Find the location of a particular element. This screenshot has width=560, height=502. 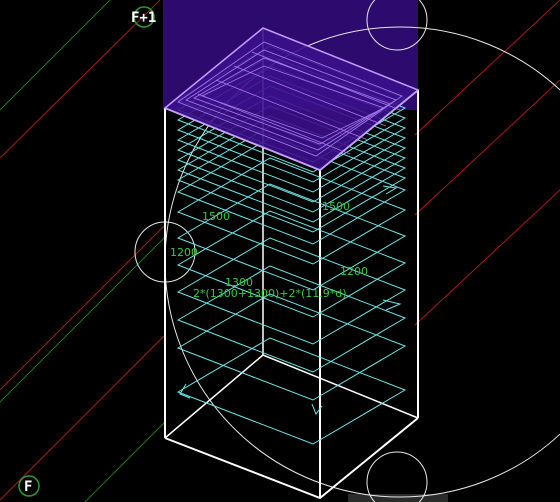

level-marker-label: F is located at coordinates (28, 487).